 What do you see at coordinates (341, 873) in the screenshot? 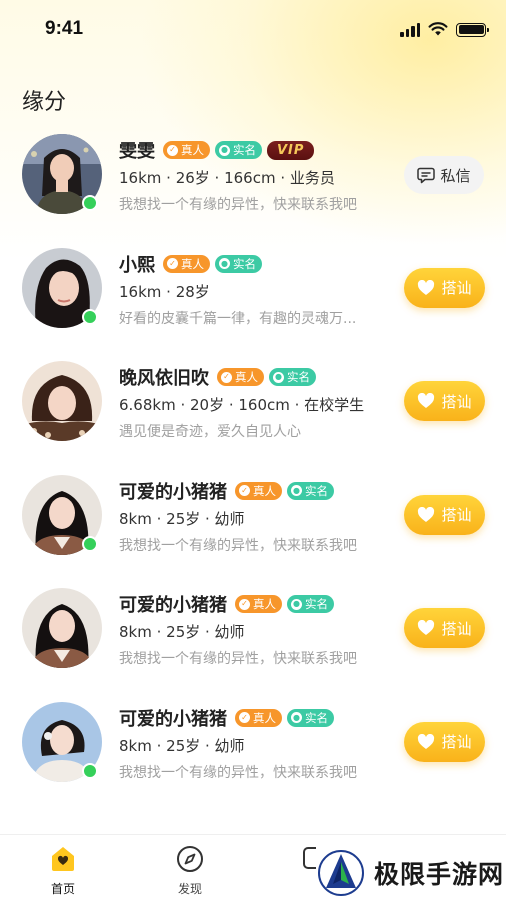
I see `watermark-emblem-icon` at bounding box center [341, 873].